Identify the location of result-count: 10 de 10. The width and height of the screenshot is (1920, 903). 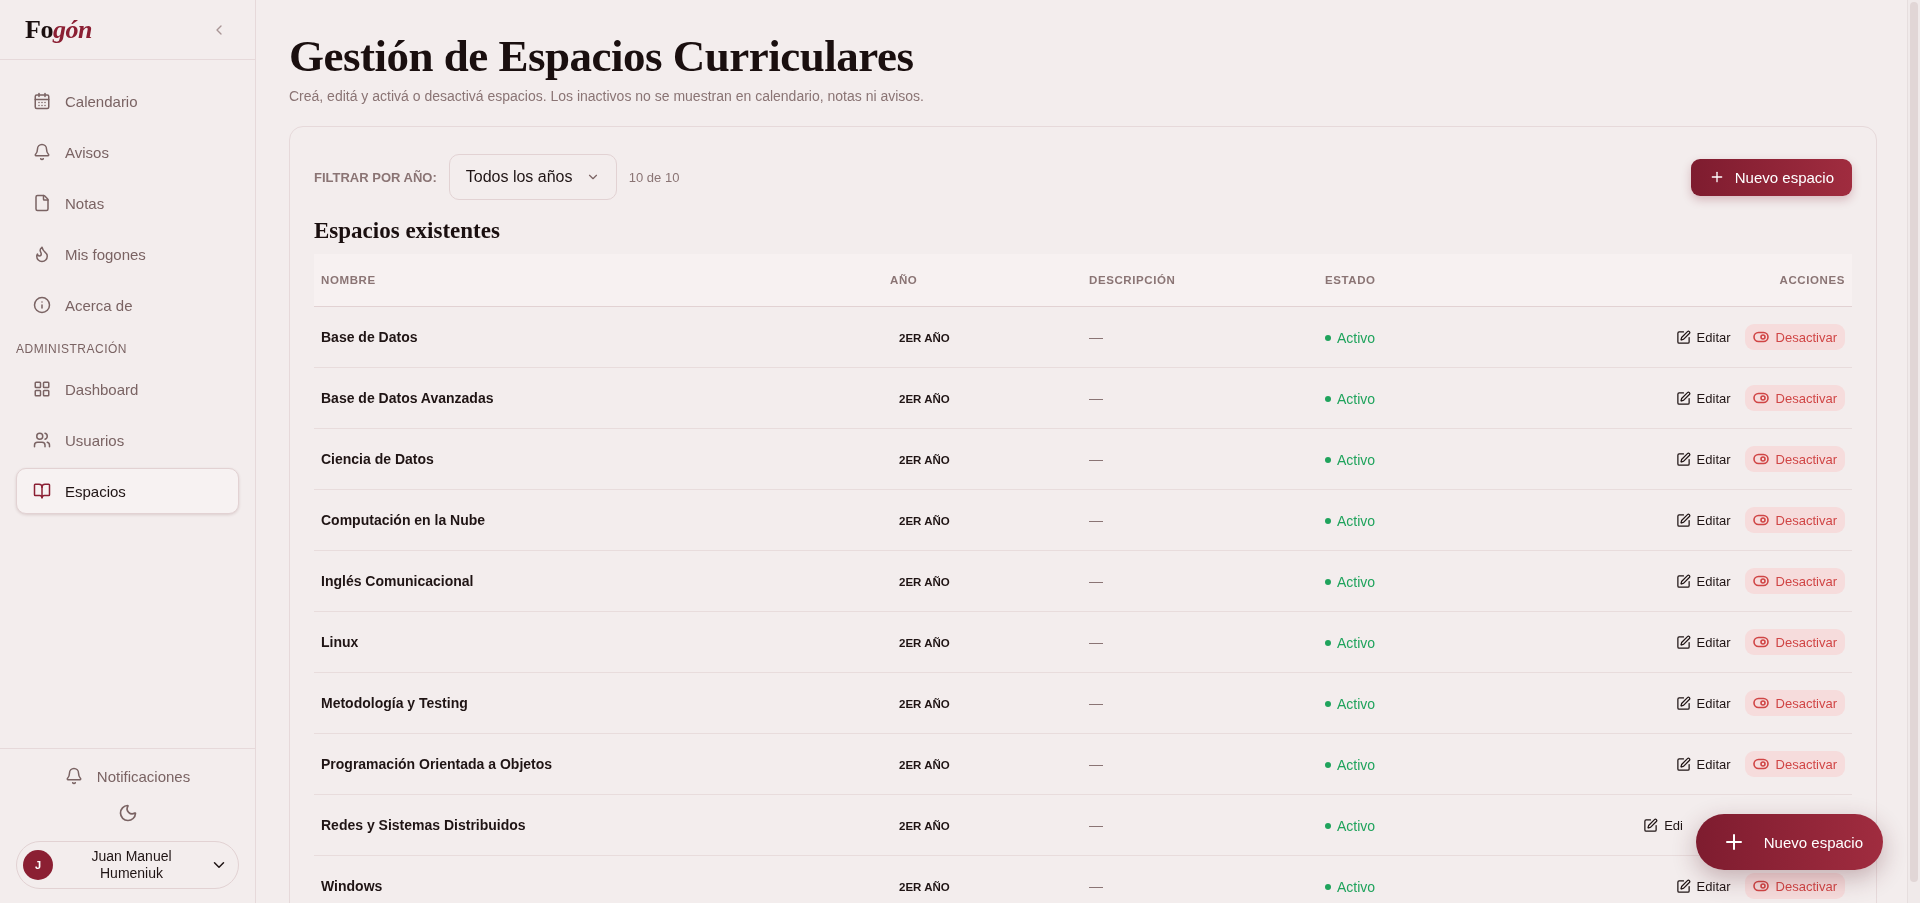
(654, 177).